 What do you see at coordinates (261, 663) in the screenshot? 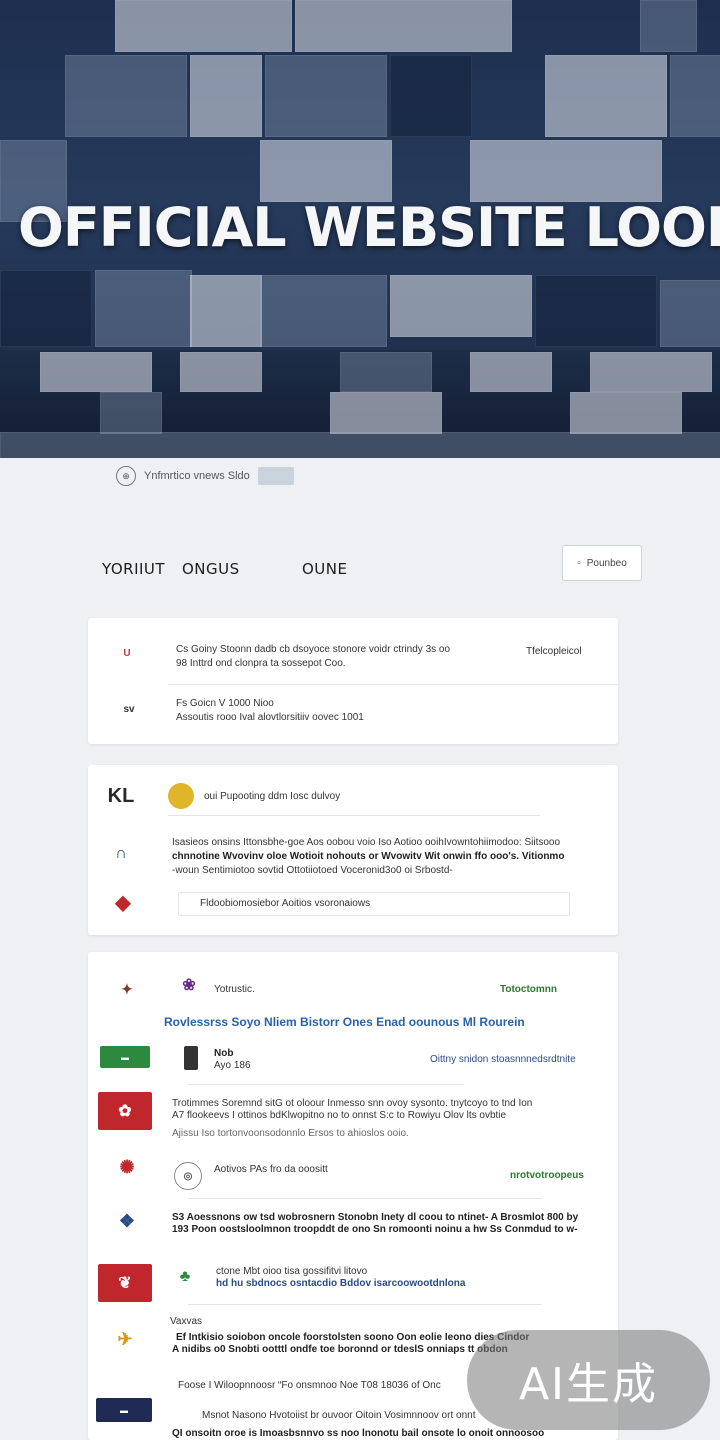
I see `result-line: 98 Inttrd ond clonpra ta sossepot Coo.` at bounding box center [261, 663].